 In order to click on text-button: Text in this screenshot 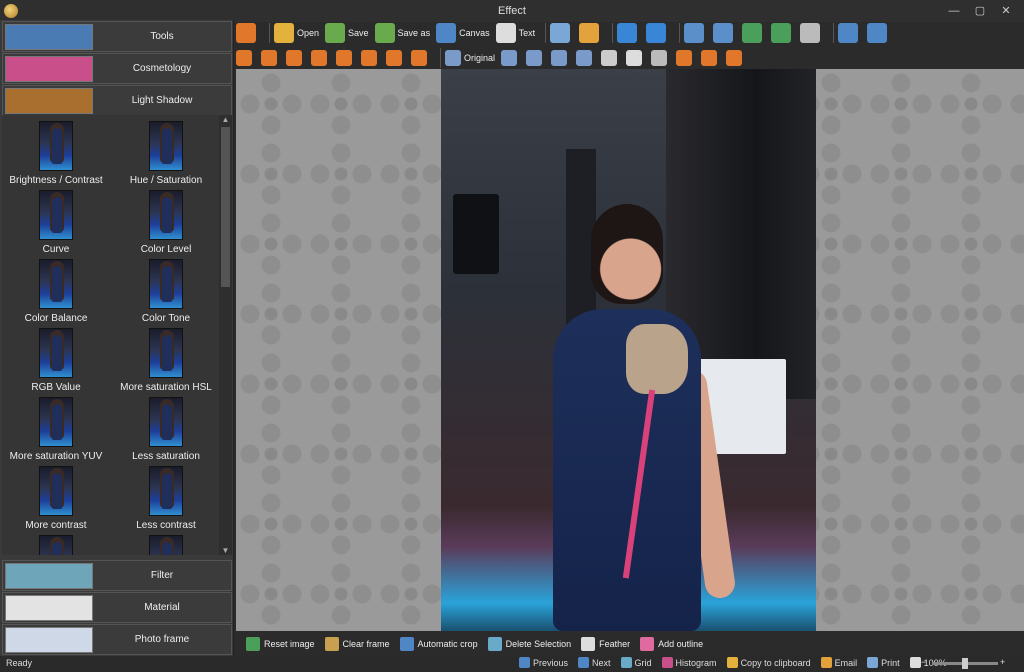, I will do `click(515, 33)`.